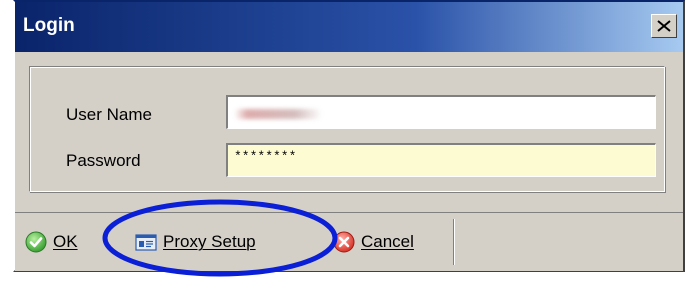  I want to click on highlight-ellipse, so click(220, 238).